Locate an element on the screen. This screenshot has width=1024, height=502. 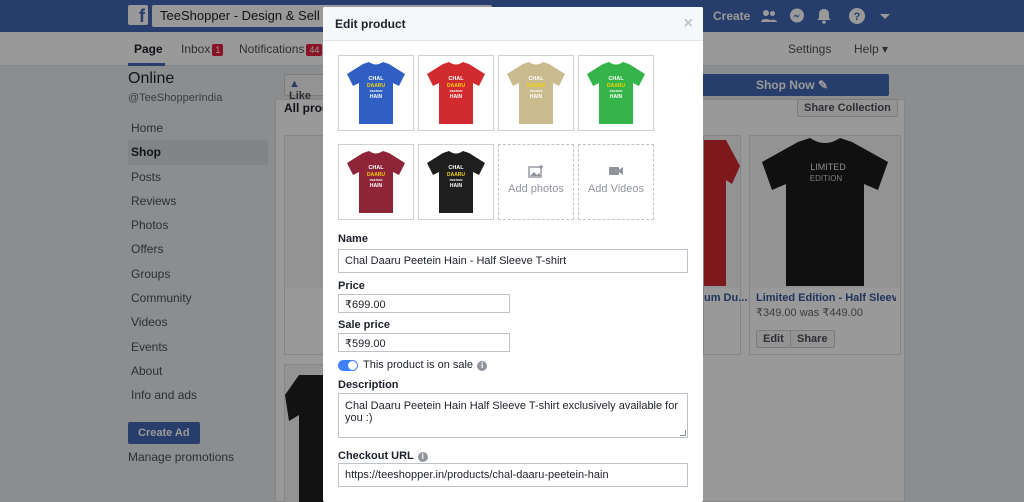
on-sale-label: This product is on sale is located at coordinates (418, 365).